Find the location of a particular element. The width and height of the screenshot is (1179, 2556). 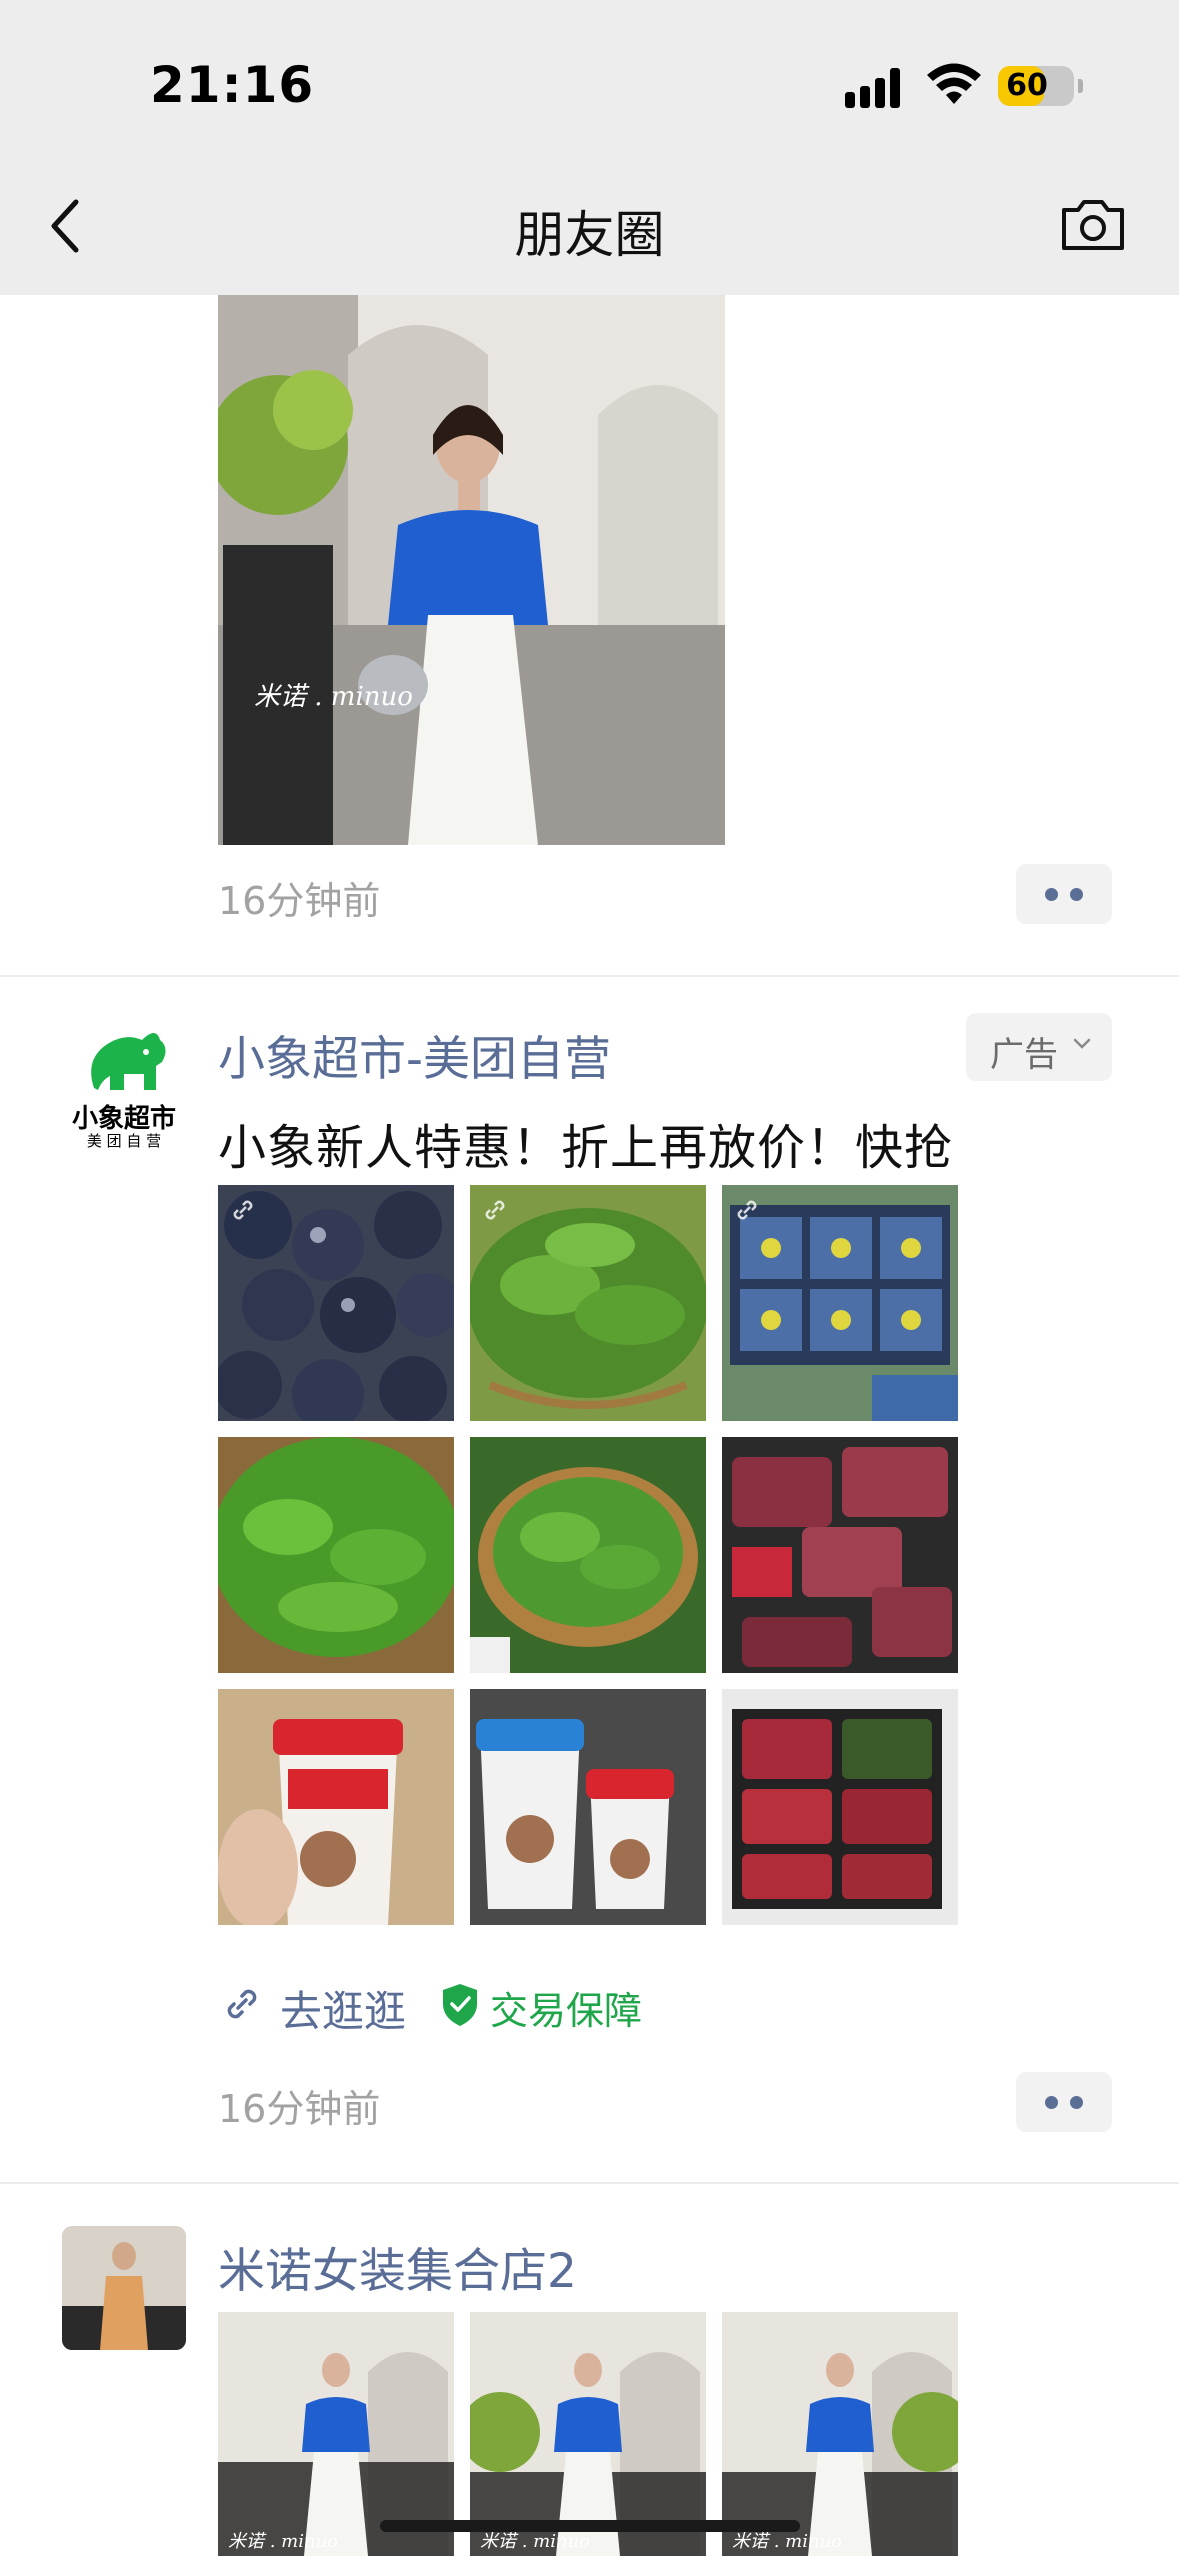

shield-check-icon is located at coordinates (460, 2005).